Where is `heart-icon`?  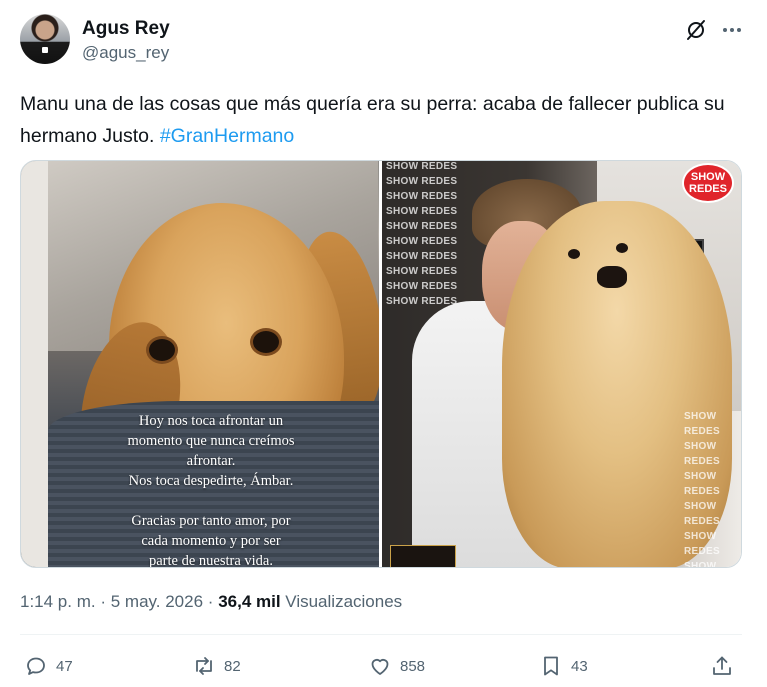
heart-icon is located at coordinates (380, 666).